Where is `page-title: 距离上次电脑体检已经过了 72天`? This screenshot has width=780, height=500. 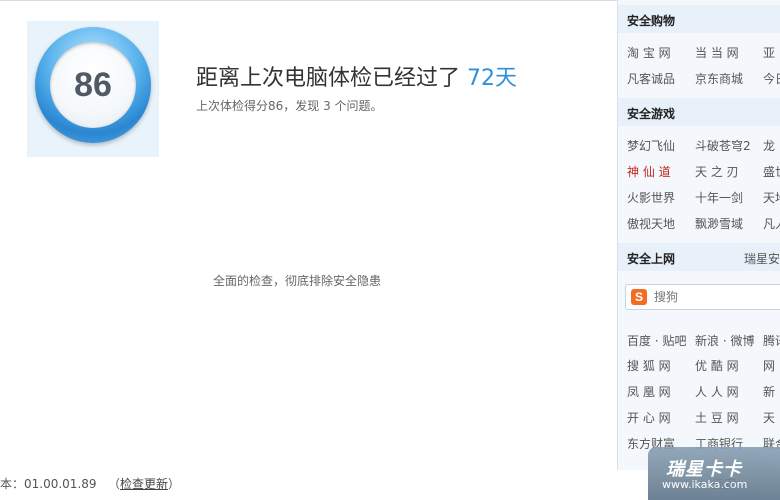
page-title: 距离上次电脑体检已经过了 72天 is located at coordinates (356, 76).